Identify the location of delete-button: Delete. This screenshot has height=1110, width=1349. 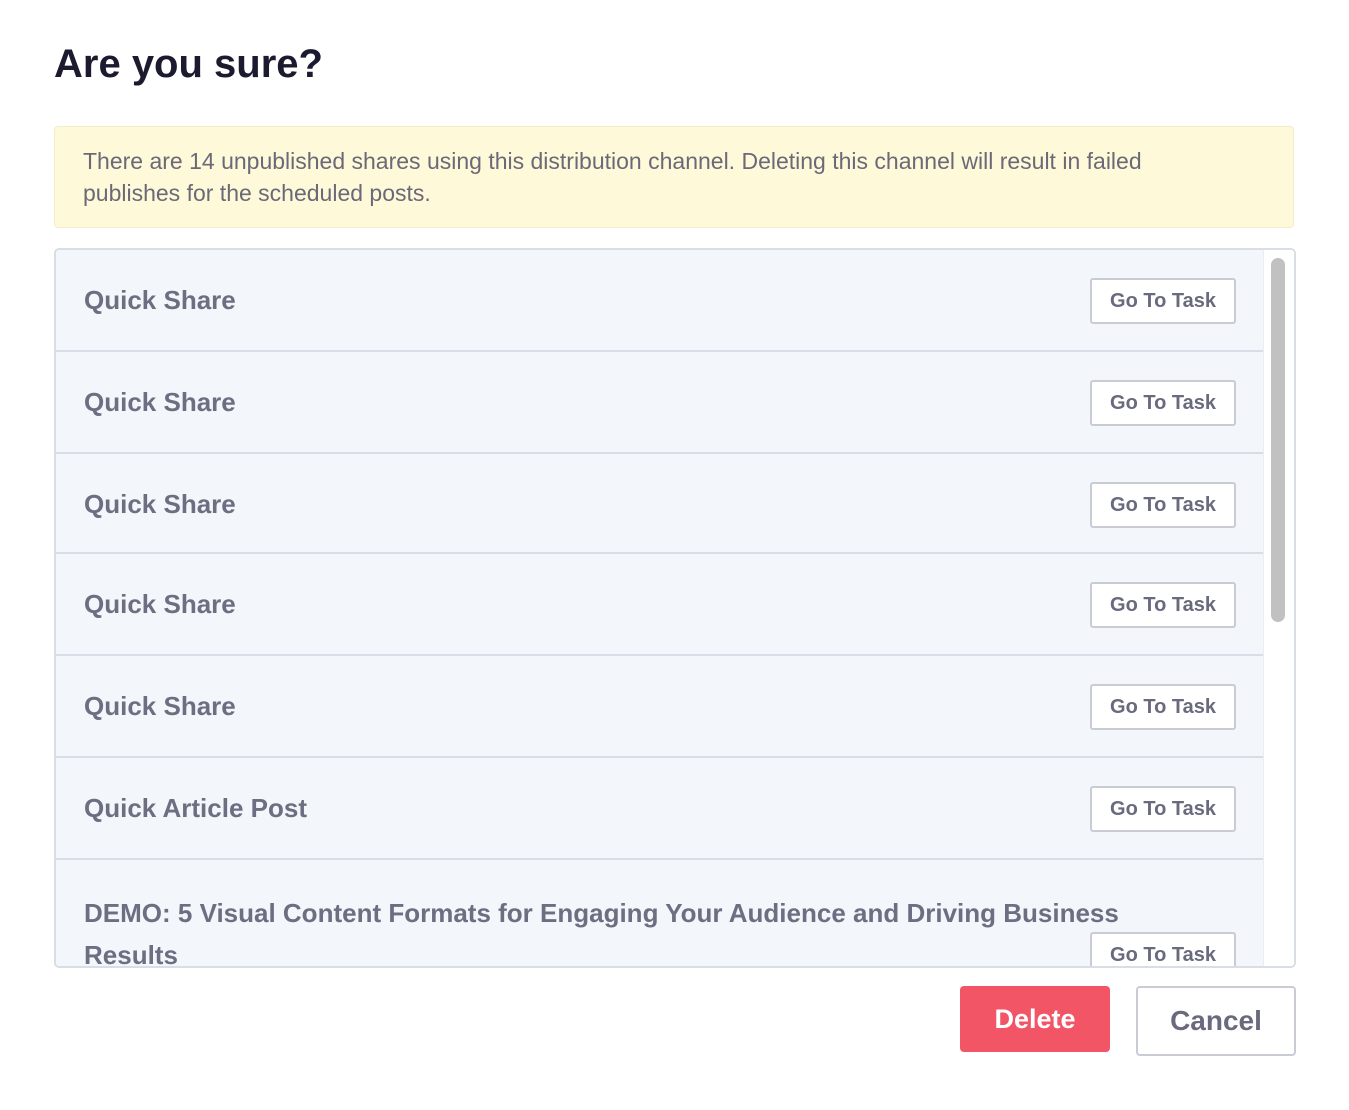
(1035, 1019).